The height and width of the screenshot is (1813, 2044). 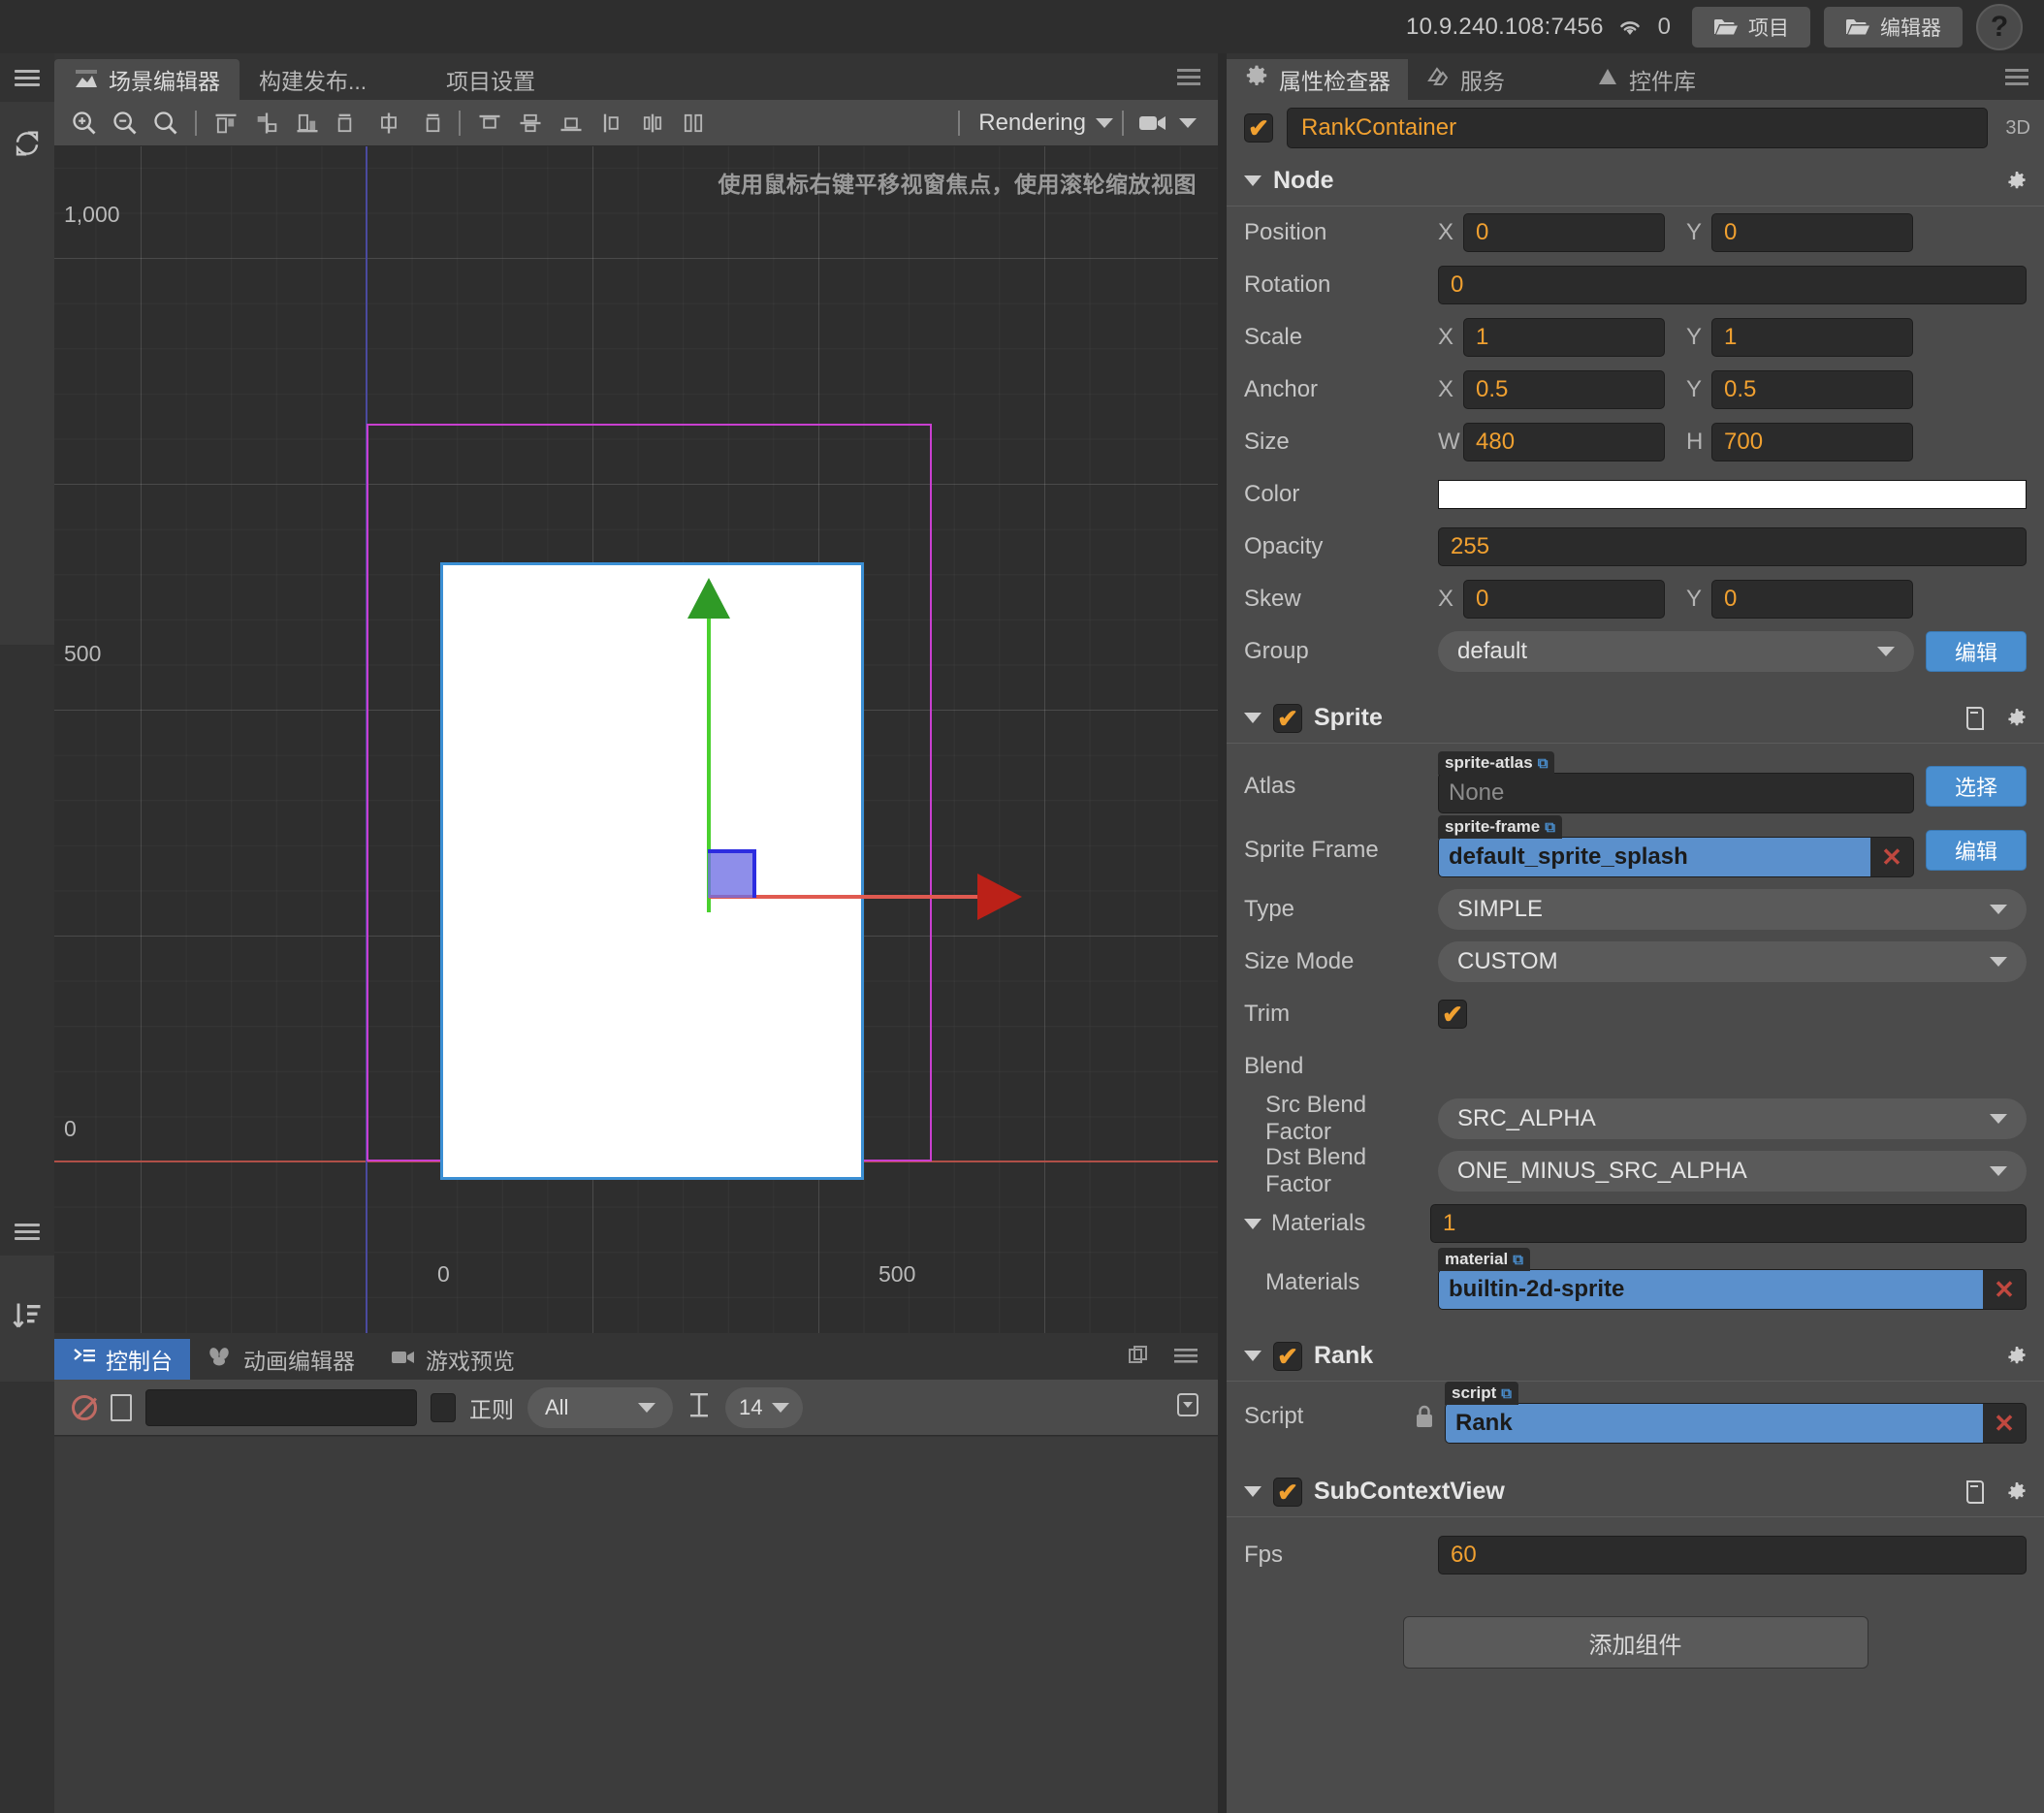 What do you see at coordinates (1153, 123) in the screenshot?
I see `camera-icon` at bounding box center [1153, 123].